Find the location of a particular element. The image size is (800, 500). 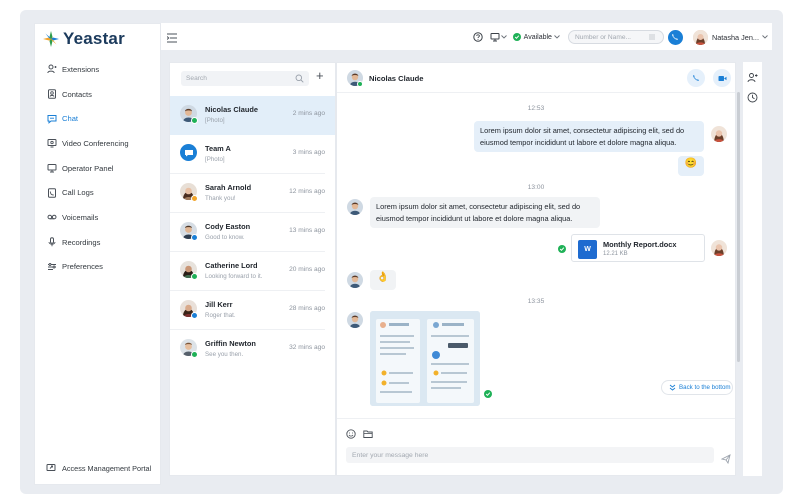

back-to-bottom-label: Back to the bottom is located at coordinates (705, 387).